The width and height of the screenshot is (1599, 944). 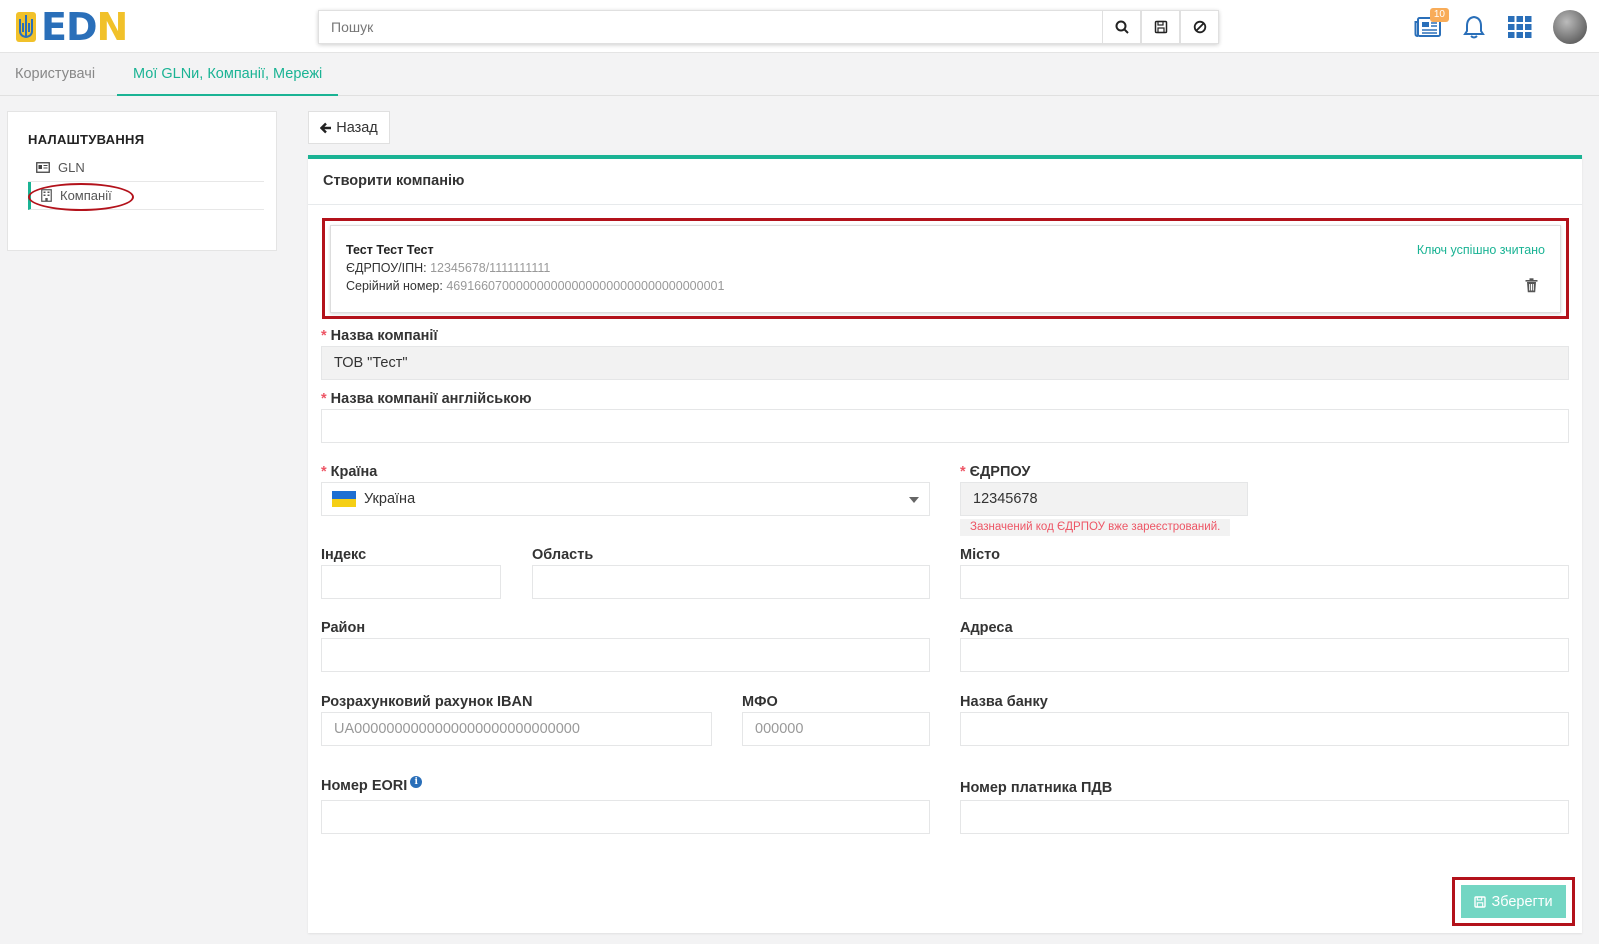 I want to click on edrpou-label: * ЄДРПОУ, so click(x=995, y=472).